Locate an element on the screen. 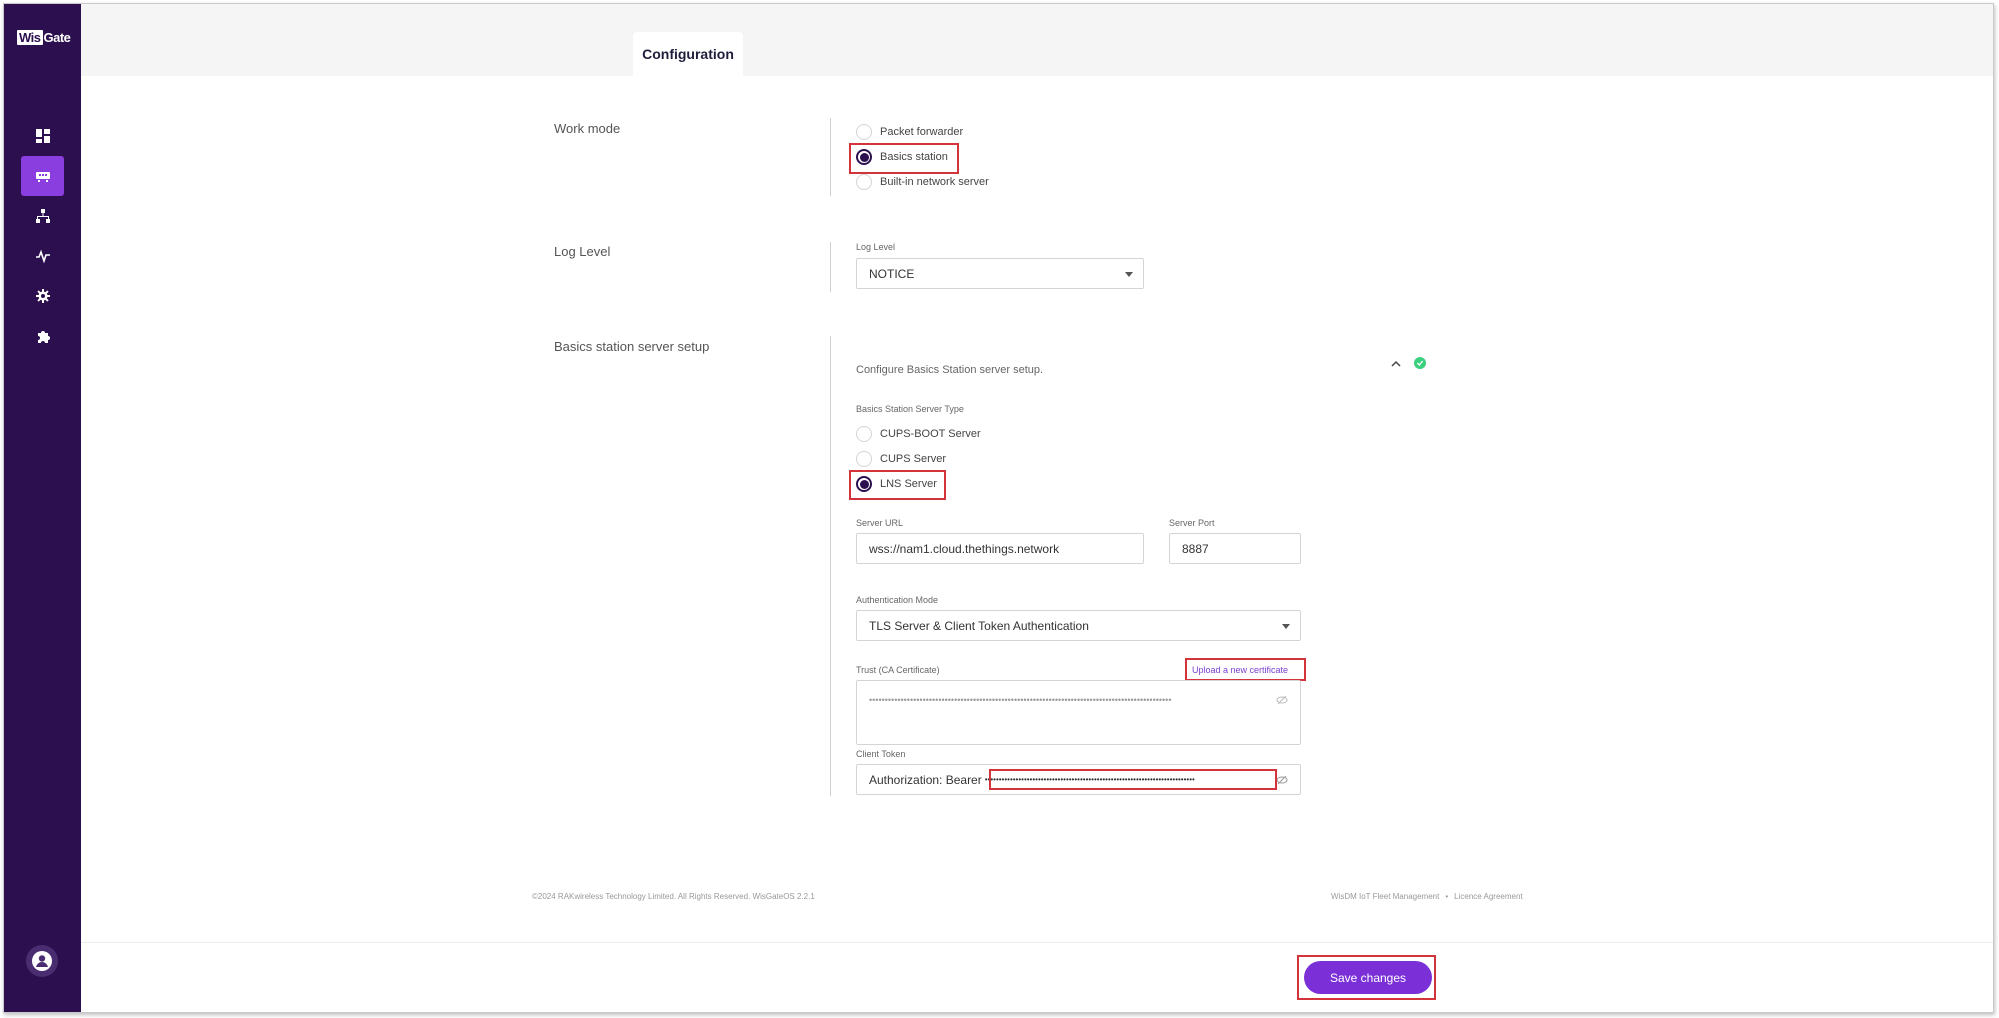 The height and width of the screenshot is (1018, 1999). activity-icon is located at coordinates (42, 256).